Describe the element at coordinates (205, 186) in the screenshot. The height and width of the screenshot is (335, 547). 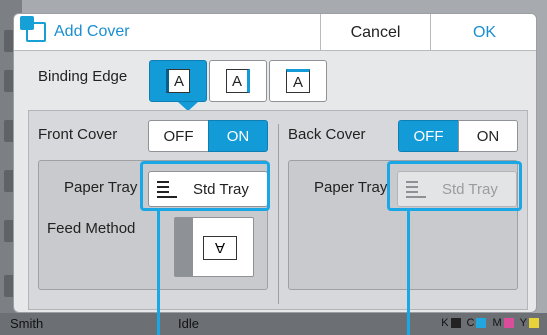
I see `front-tray-callout` at that location.